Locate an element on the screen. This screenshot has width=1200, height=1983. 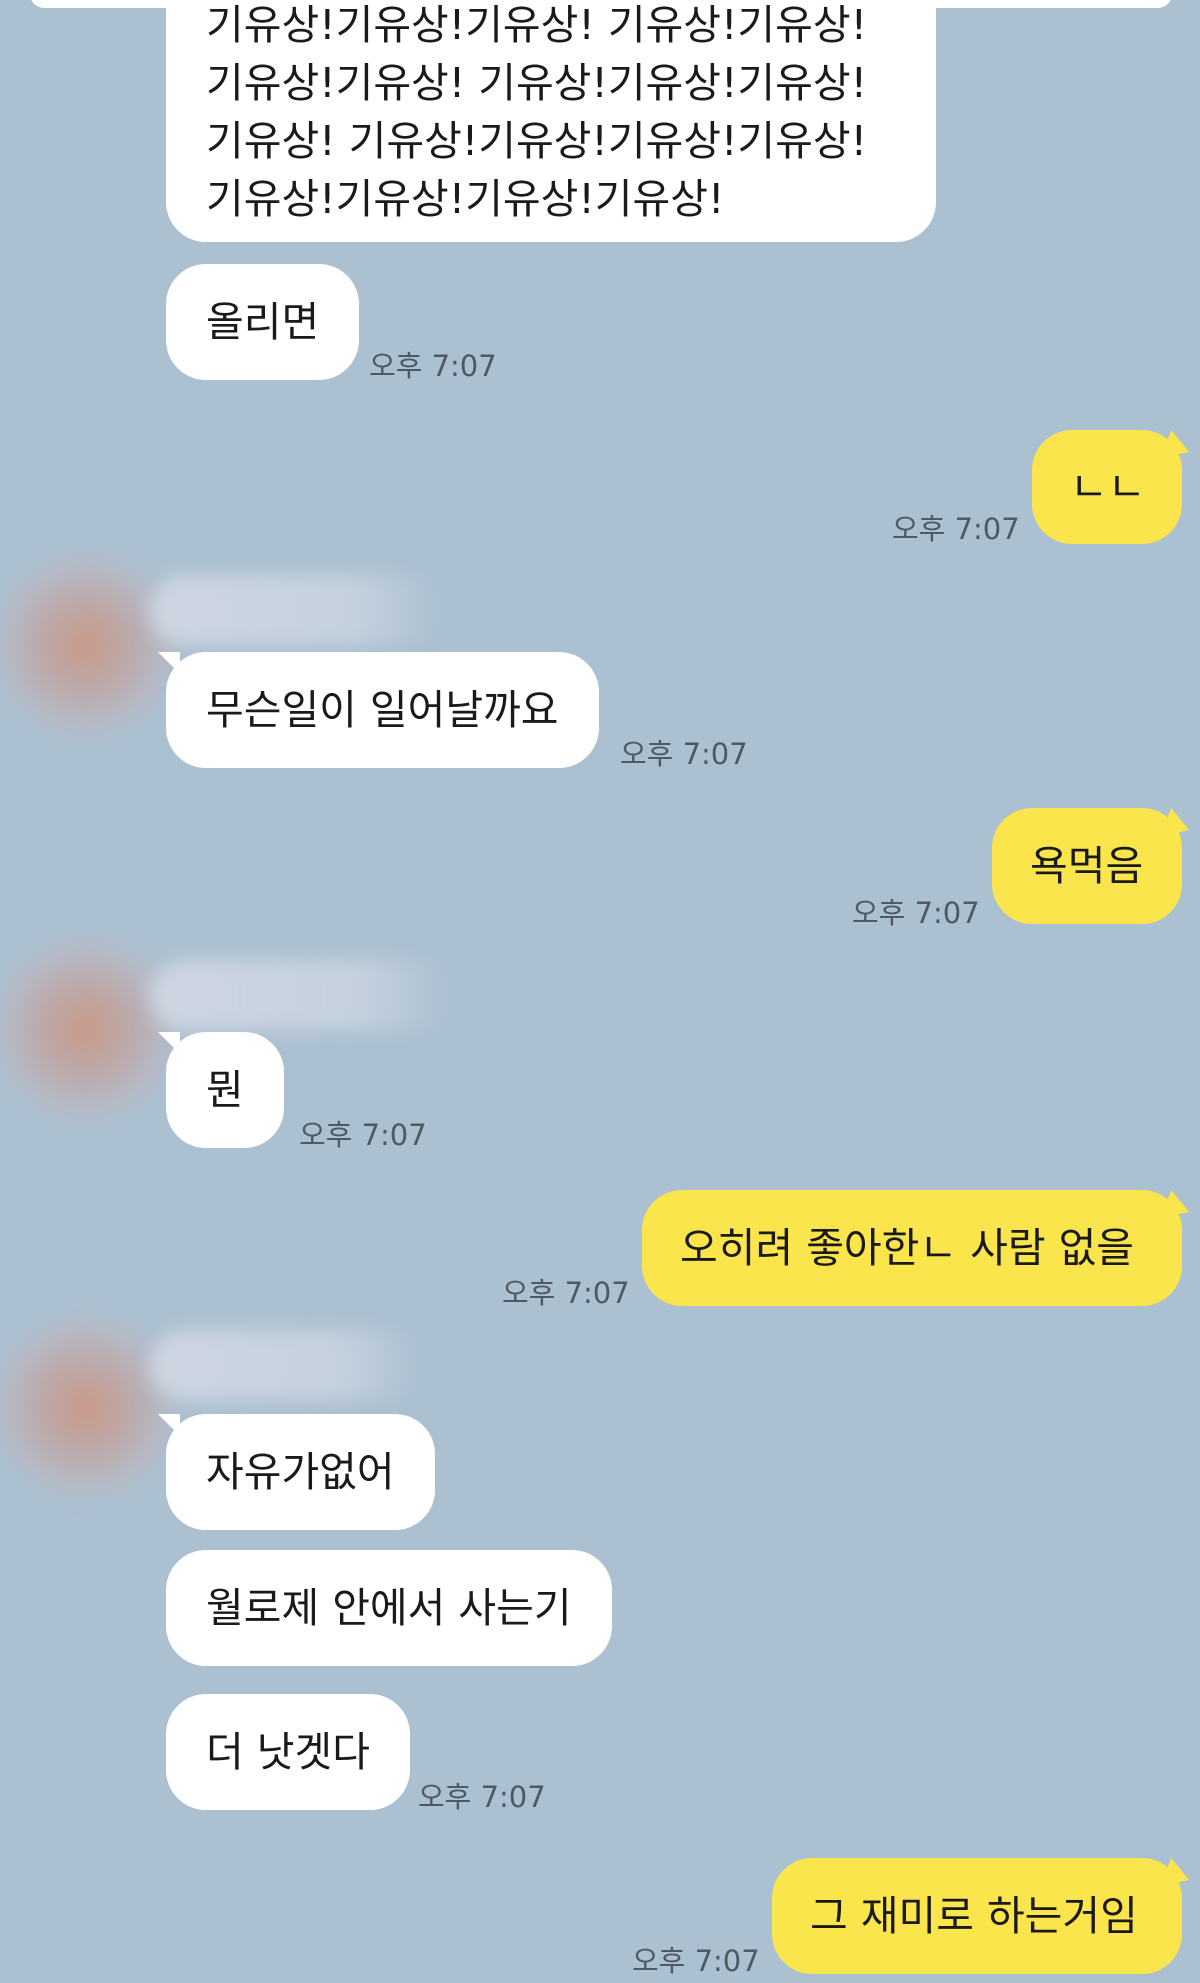
sent-message-bubble: 오히려 좋아한ㄴ 사람 없을 is located at coordinates (912, 1248).